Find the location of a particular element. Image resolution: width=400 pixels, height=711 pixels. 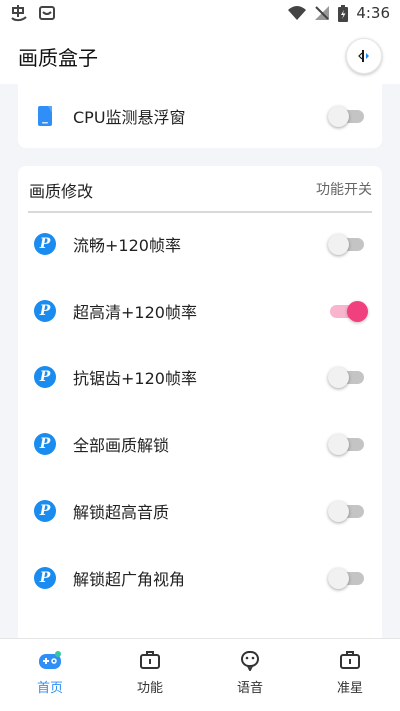

status-bar: 4:36 is located at coordinates (200, 14).